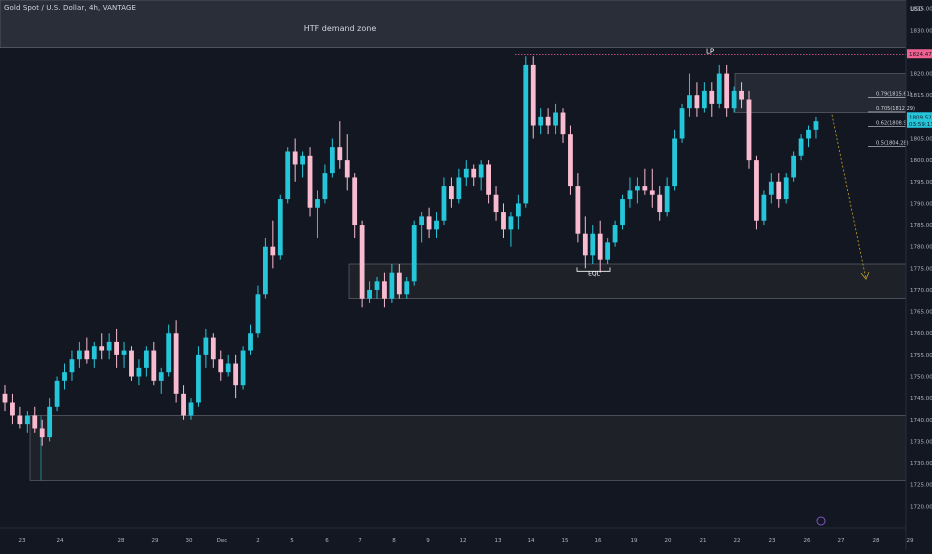 The image size is (932, 554). Describe the element at coordinates (627, 281) in the screenshot. I see `mid-demand-zone` at that location.